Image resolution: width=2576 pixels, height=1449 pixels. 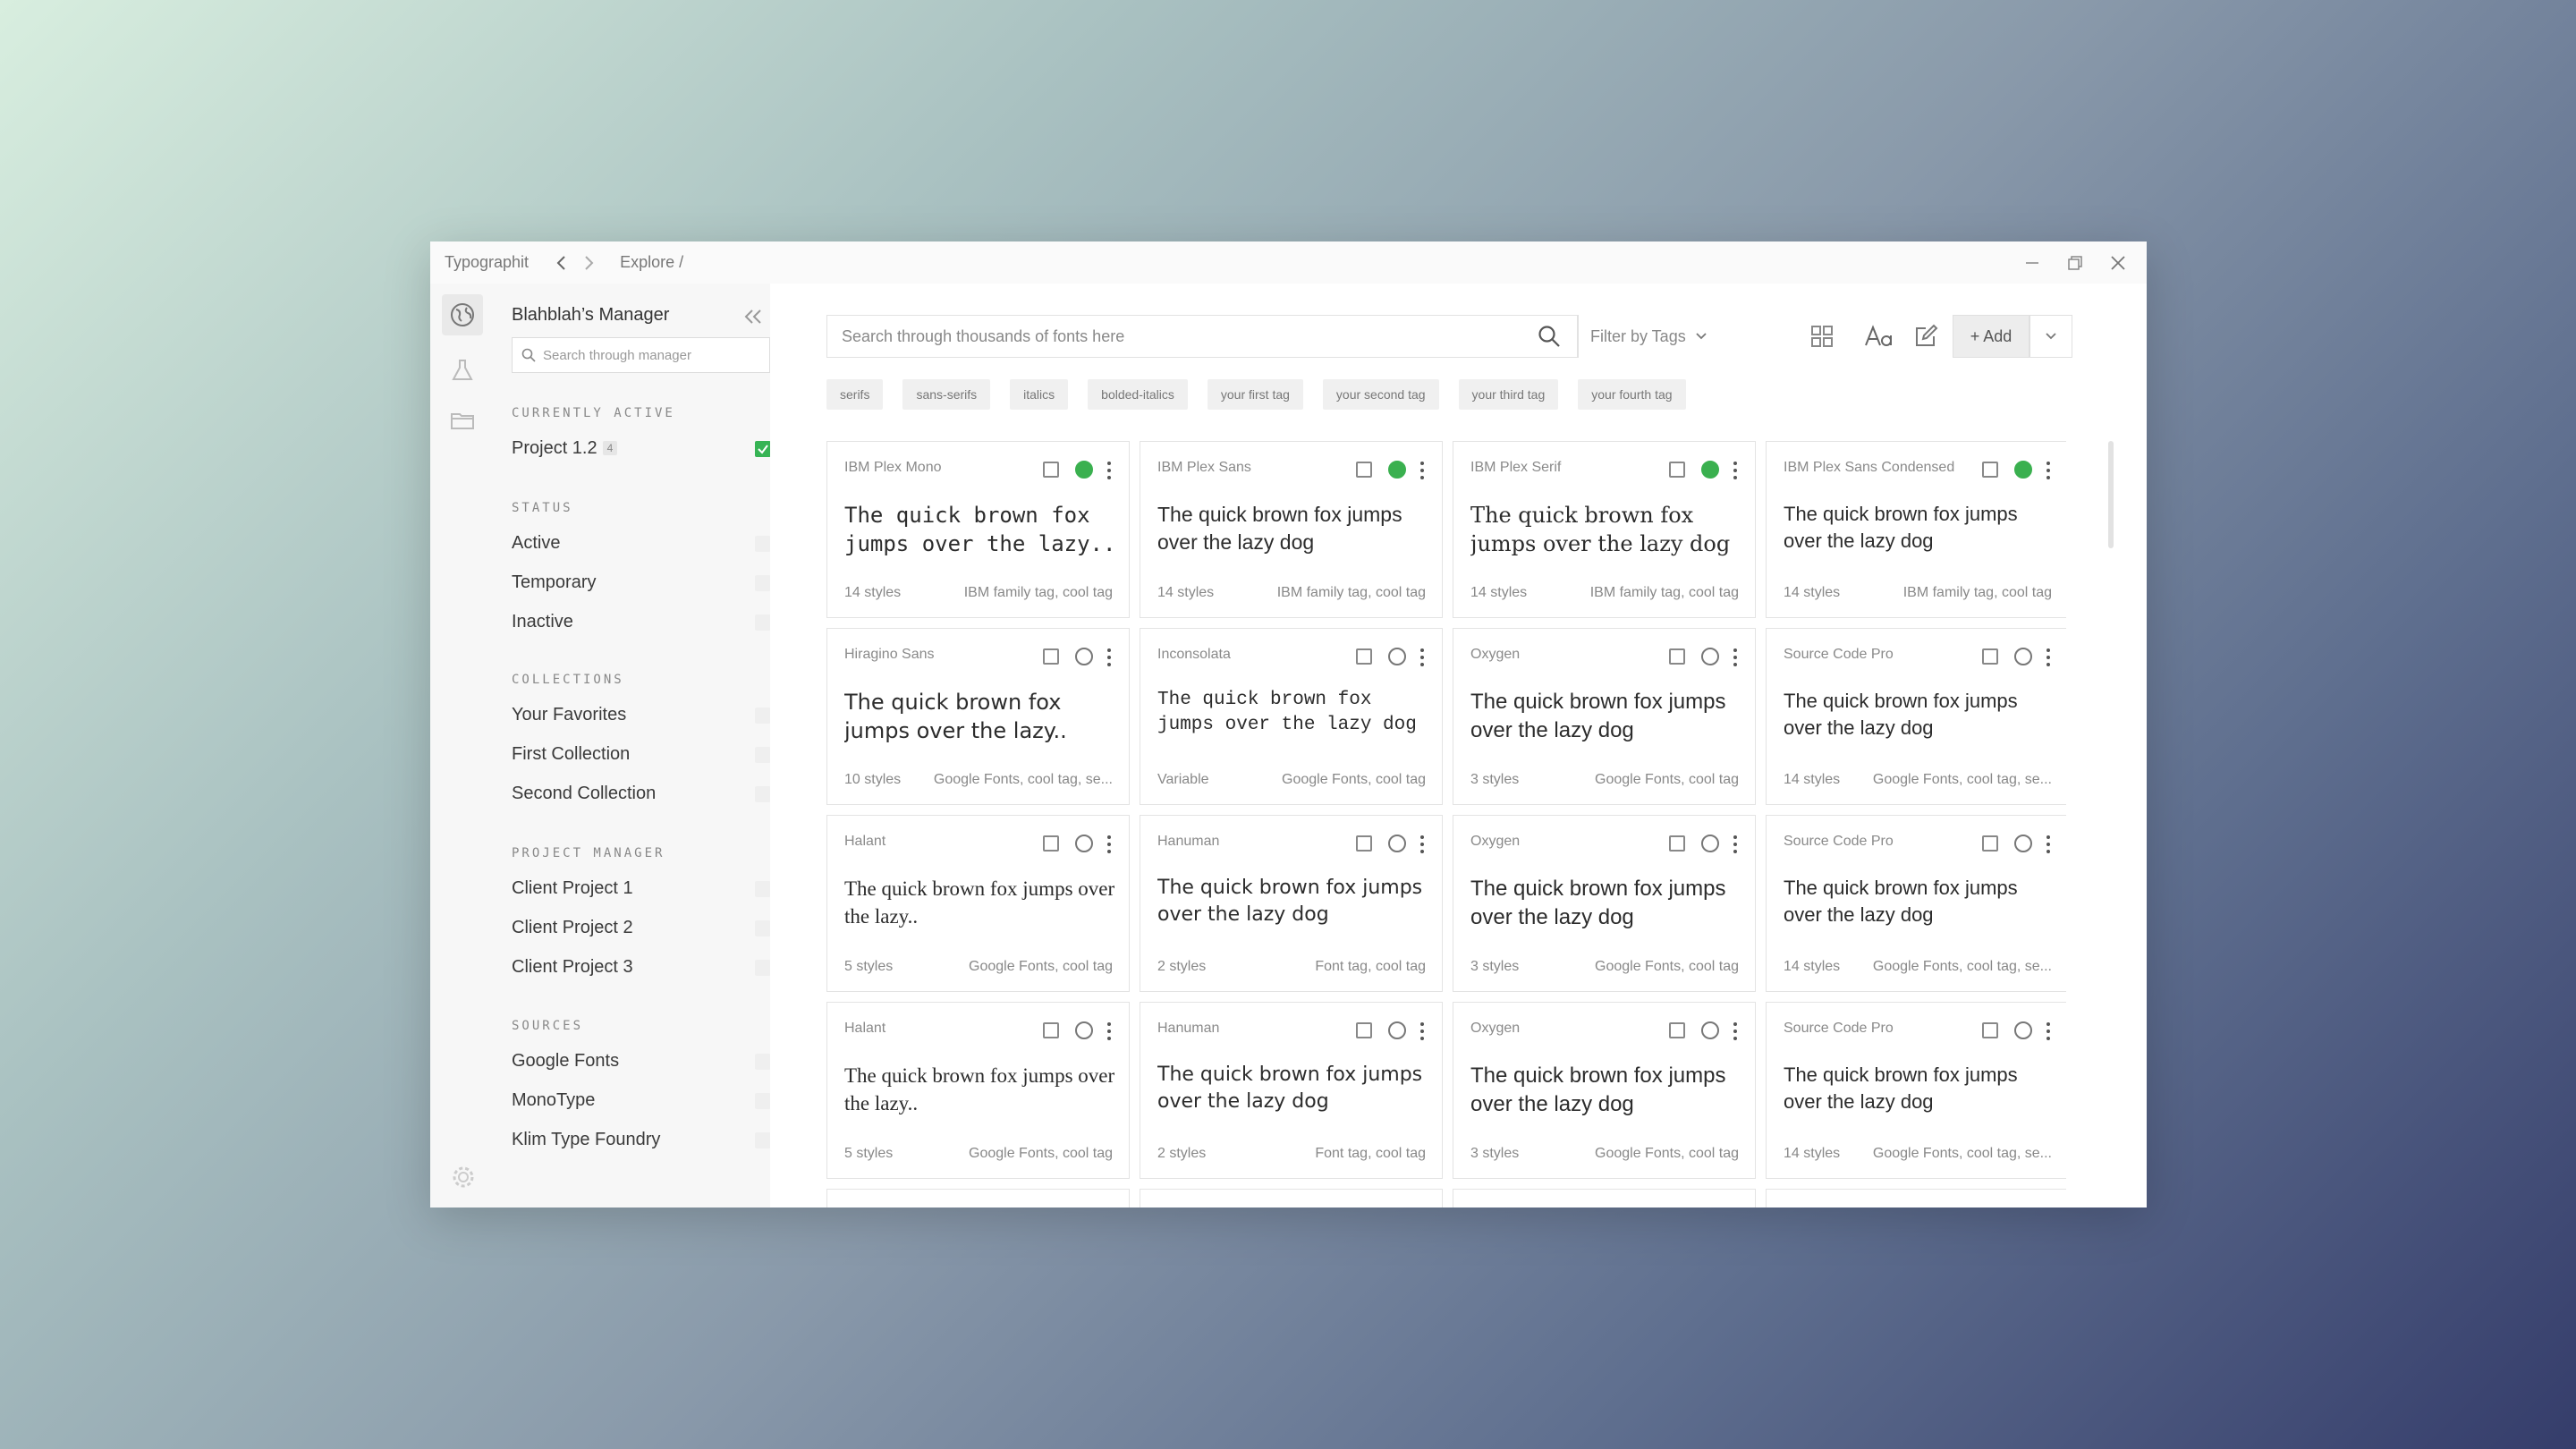 I want to click on forward-button, so click(x=588, y=263).